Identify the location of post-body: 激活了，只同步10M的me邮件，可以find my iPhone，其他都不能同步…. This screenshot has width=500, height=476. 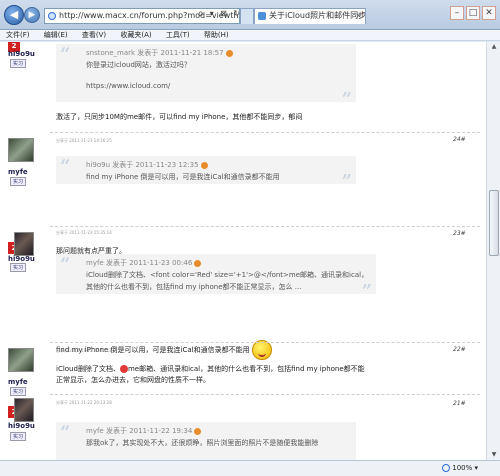
(179, 117).